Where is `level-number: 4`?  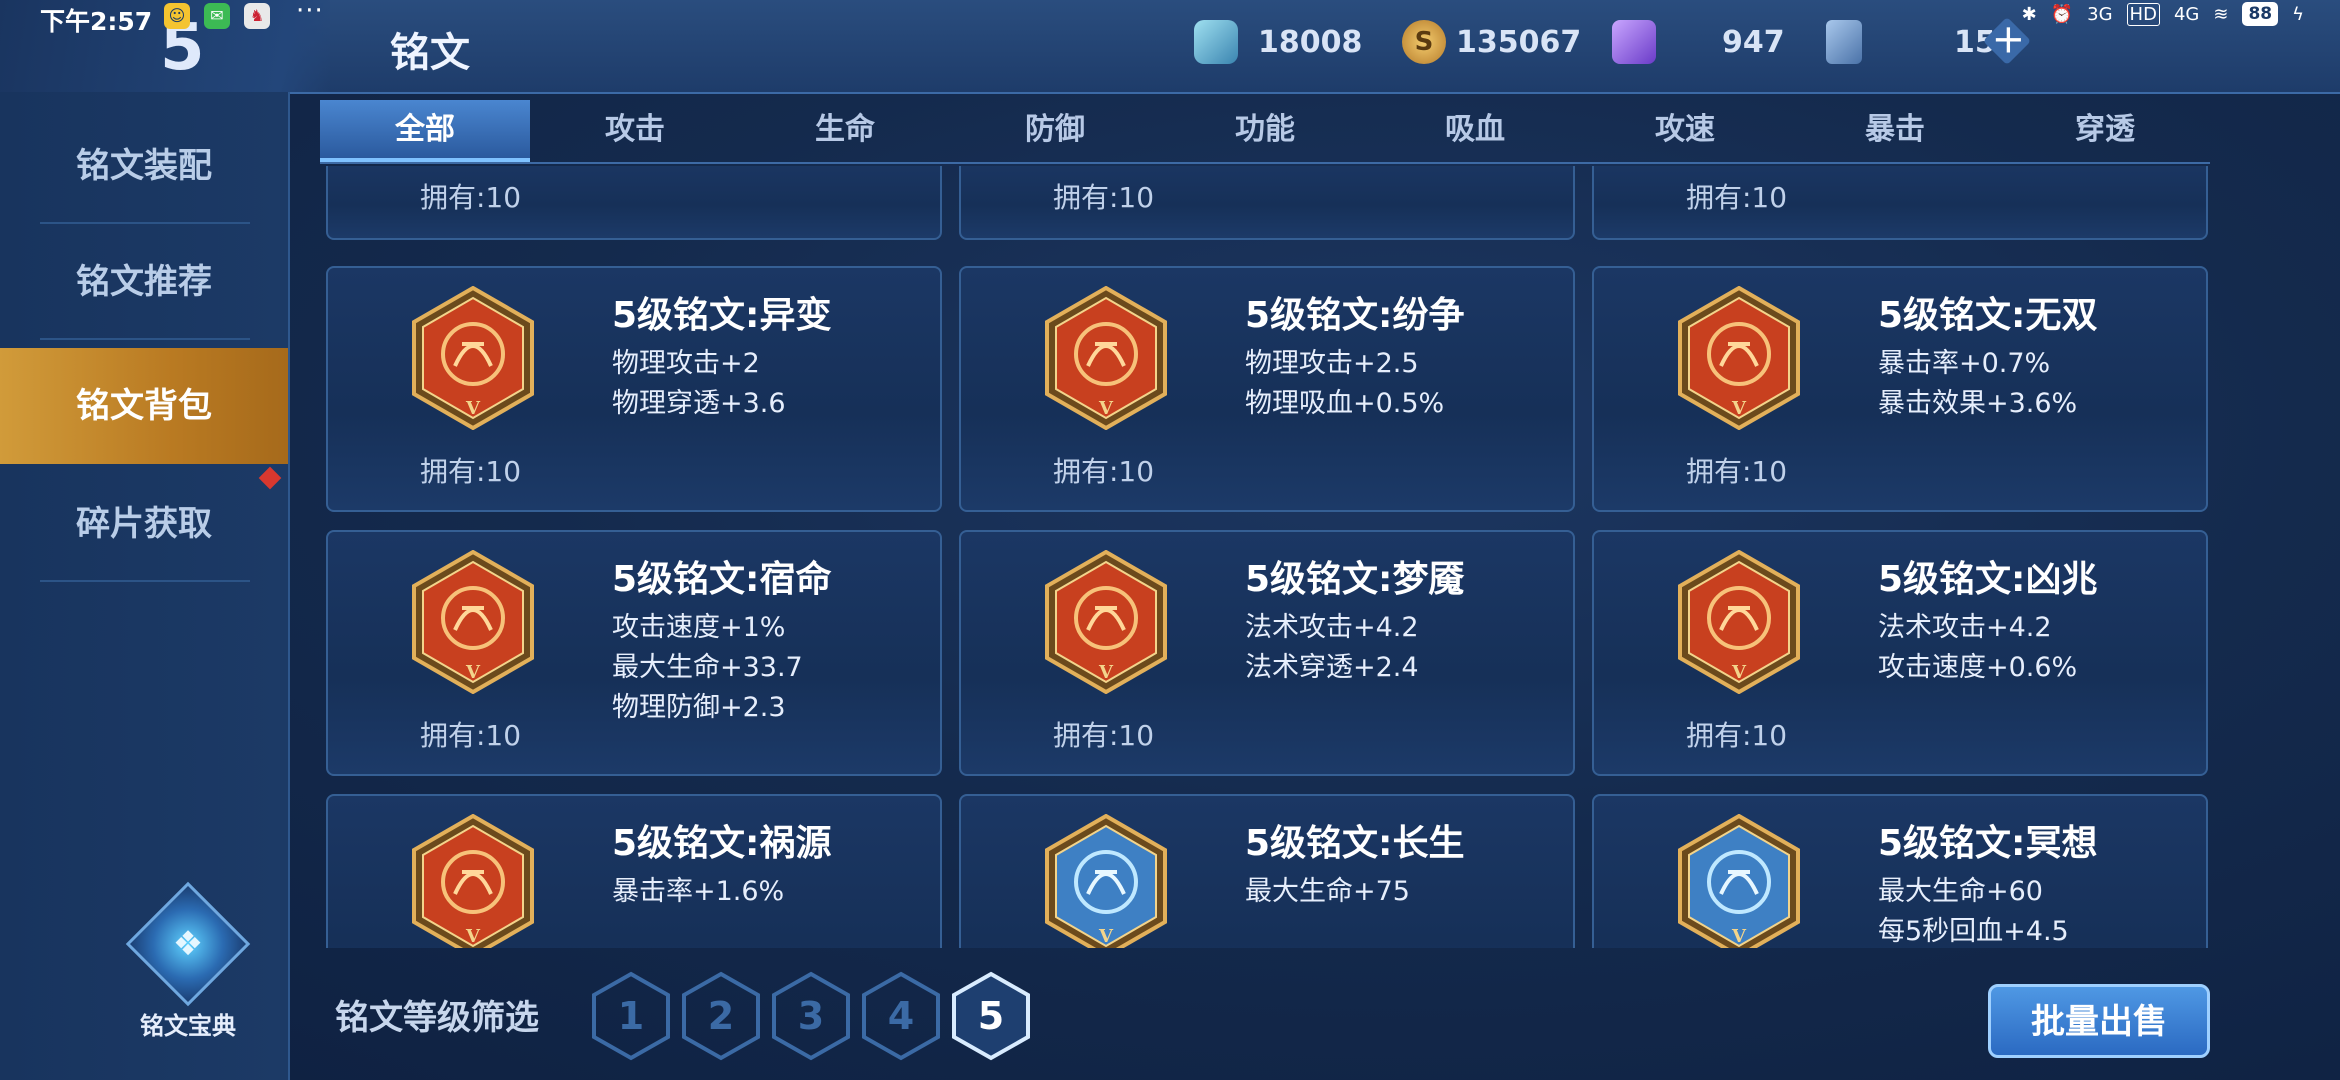 level-number: 4 is located at coordinates (901, 1016).